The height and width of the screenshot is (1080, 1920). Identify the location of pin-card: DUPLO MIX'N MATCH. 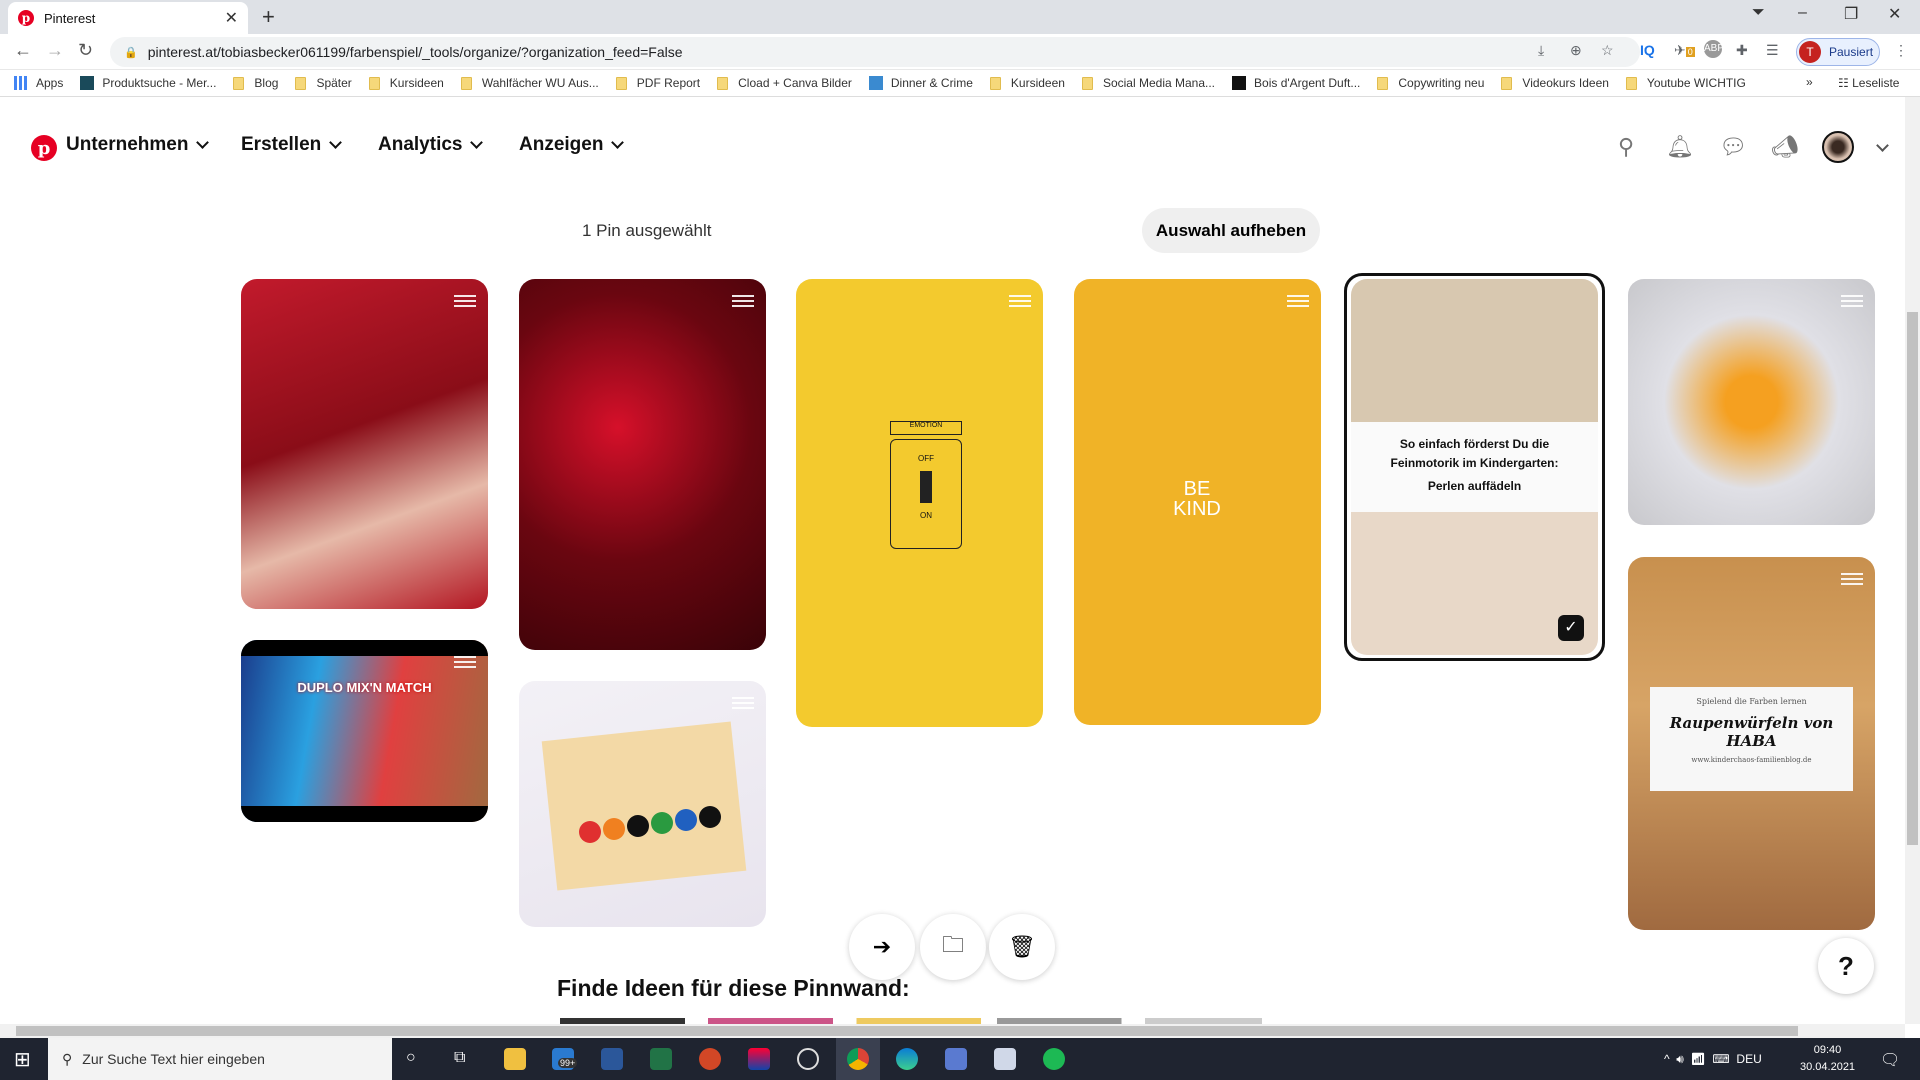
(364, 731).